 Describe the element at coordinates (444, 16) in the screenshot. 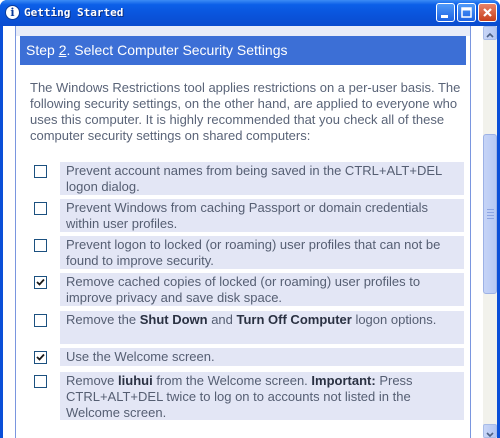

I see `minimize-icon` at that location.